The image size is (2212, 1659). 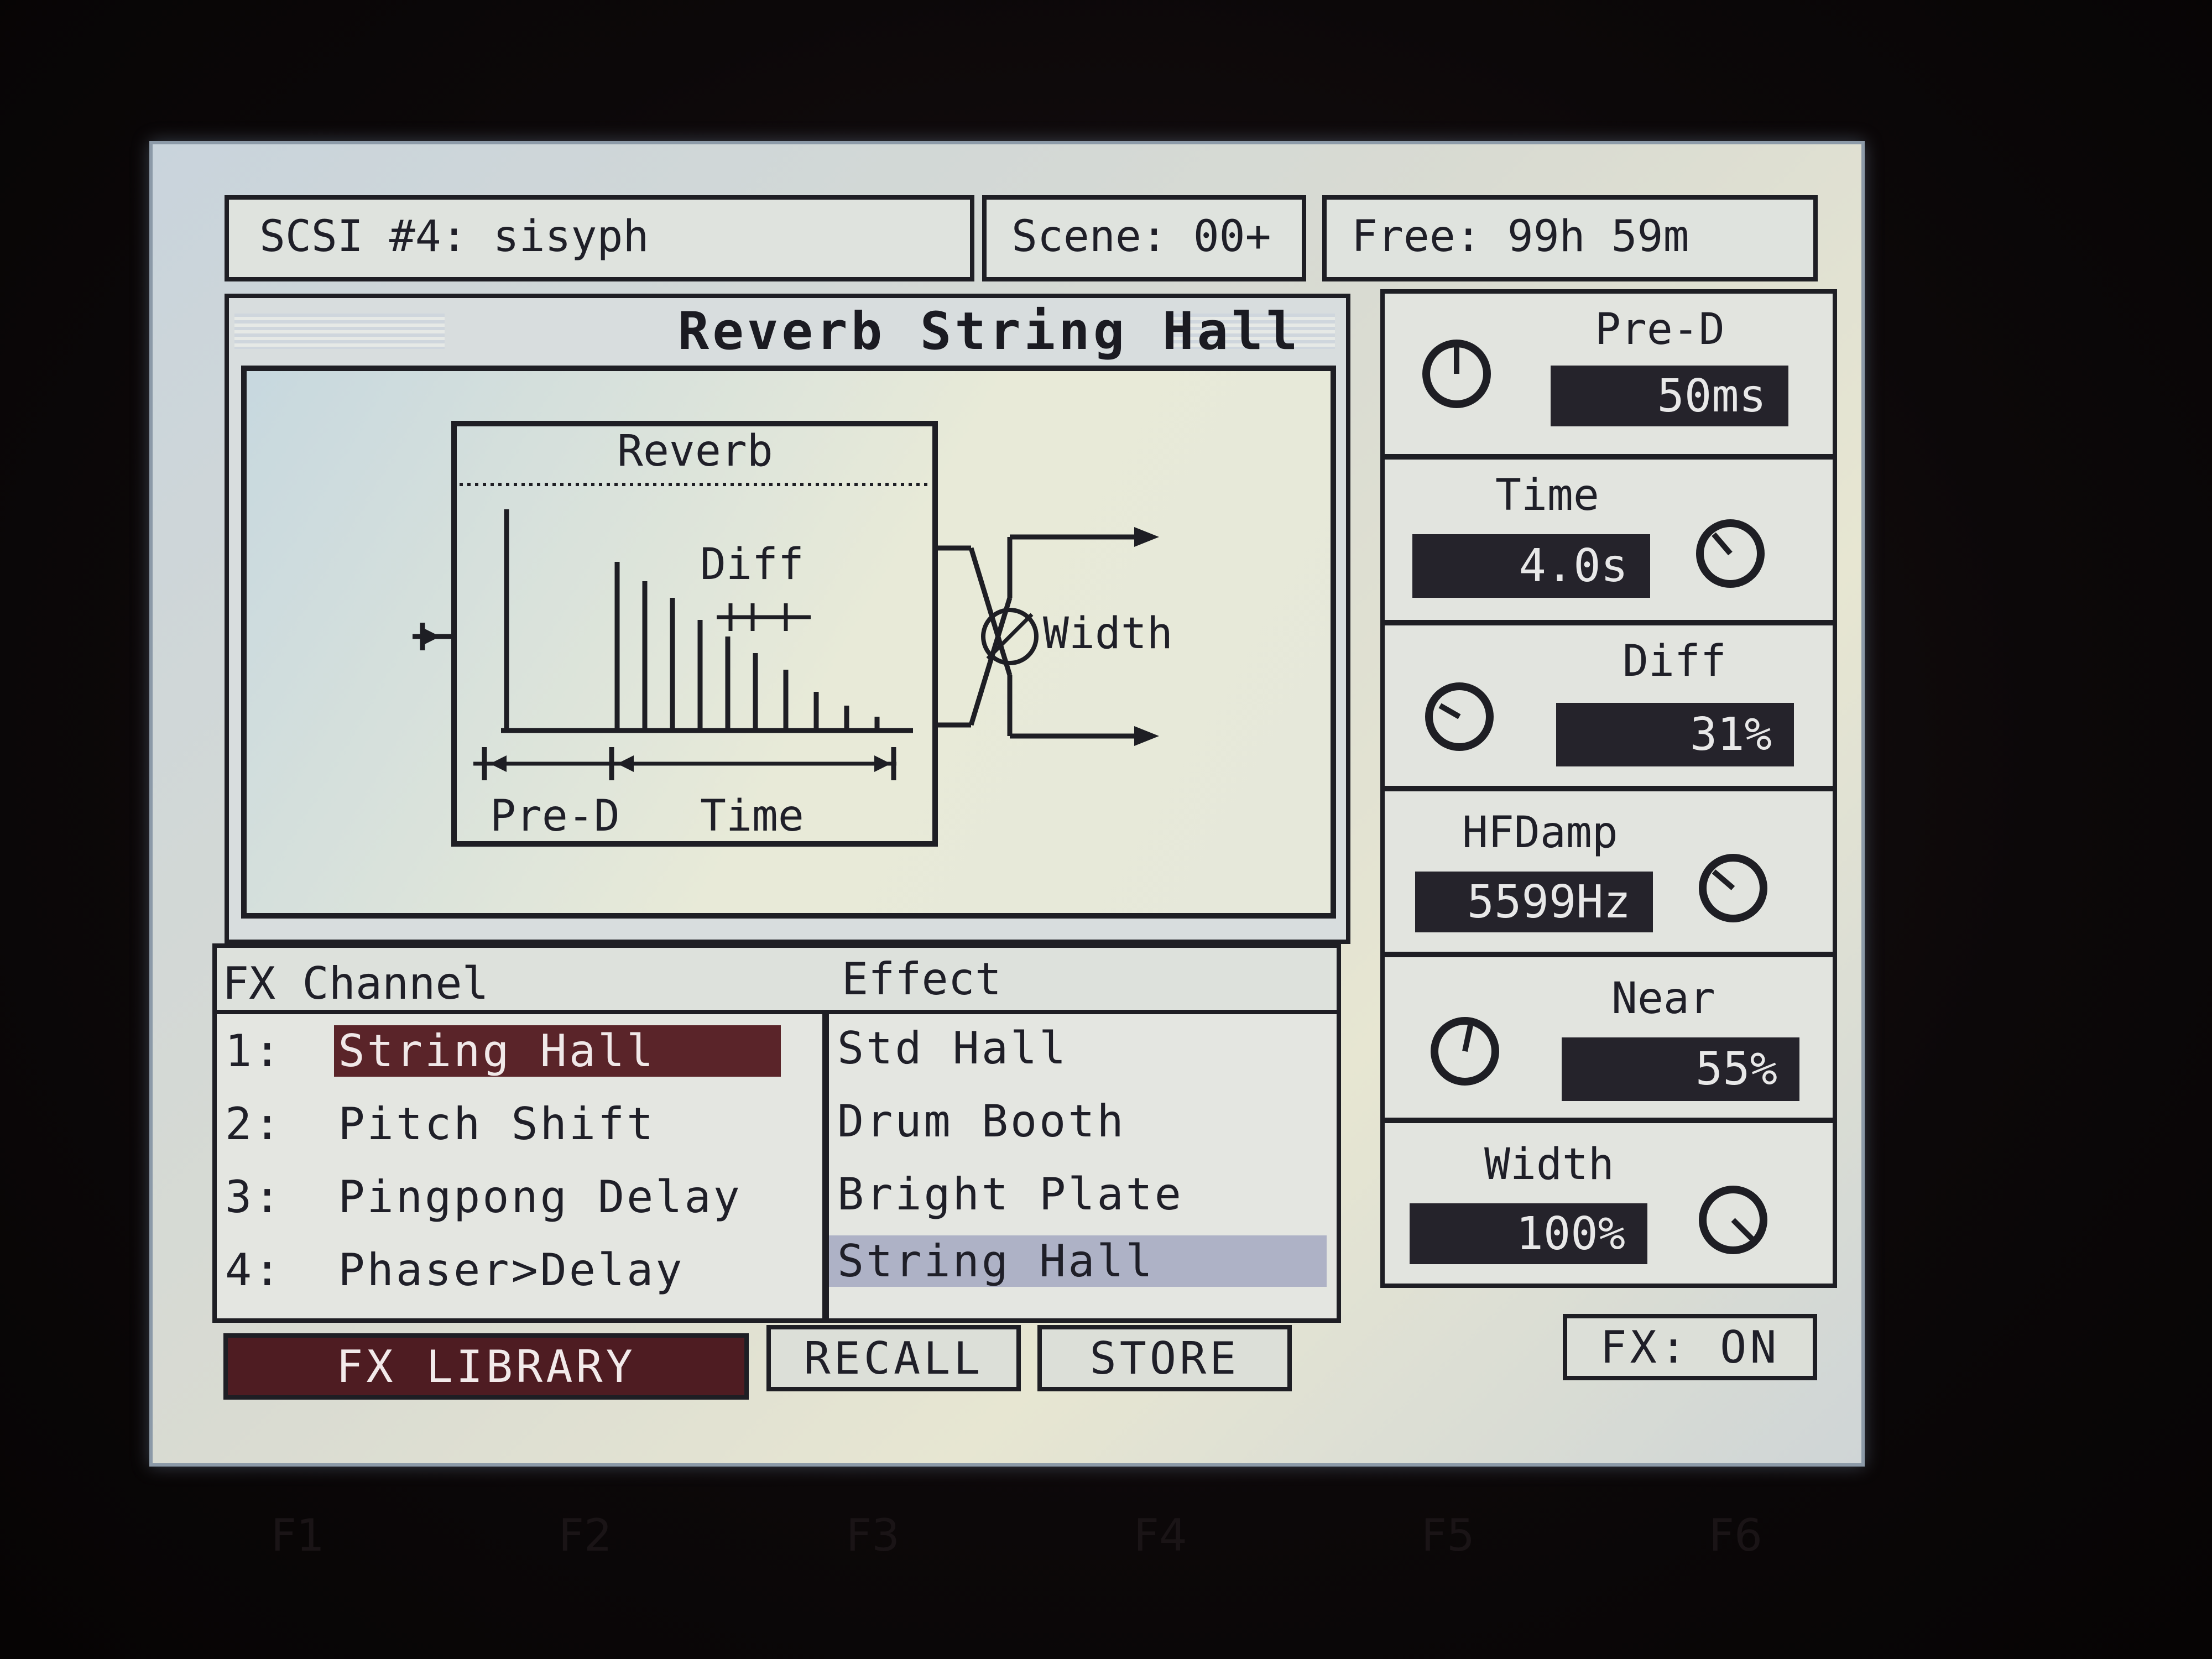 What do you see at coordinates (1660, 330) in the screenshot?
I see `pred-label: Pre-D` at bounding box center [1660, 330].